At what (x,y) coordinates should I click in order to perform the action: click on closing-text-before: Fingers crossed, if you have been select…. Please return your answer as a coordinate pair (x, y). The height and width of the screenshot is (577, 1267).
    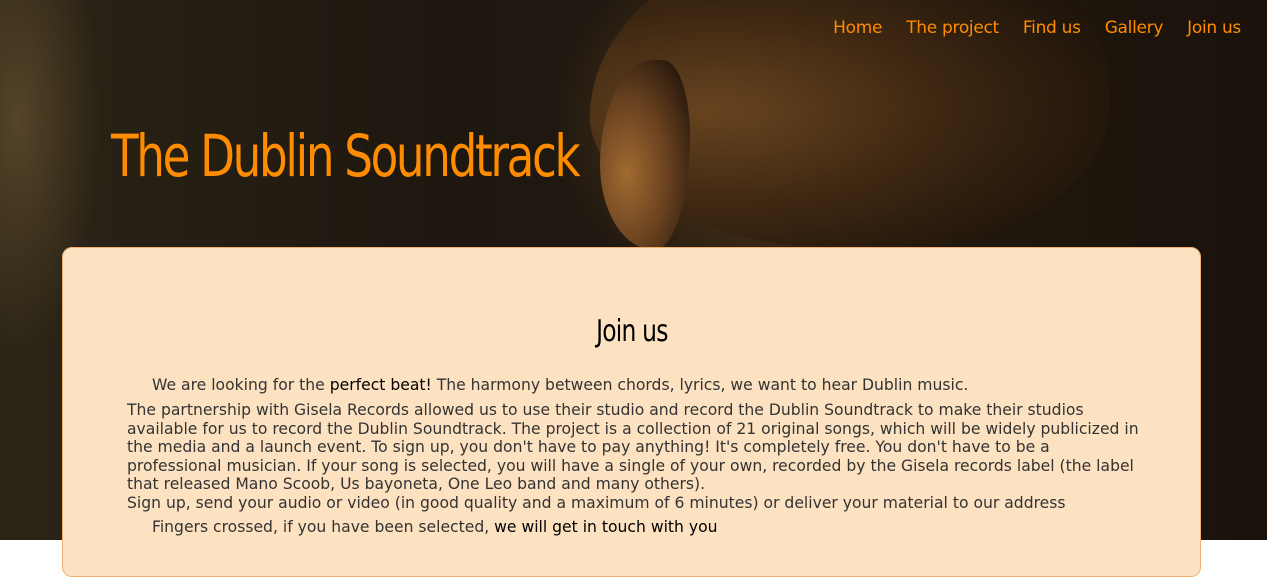
    Looking at the image, I should click on (323, 527).